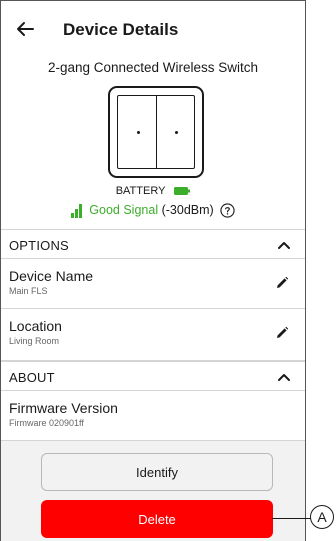 The width and height of the screenshot is (336, 541). What do you see at coordinates (153, 416) in the screenshot?
I see `firmware-row: Firmware Version Firmware 020901ff` at bounding box center [153, 416].